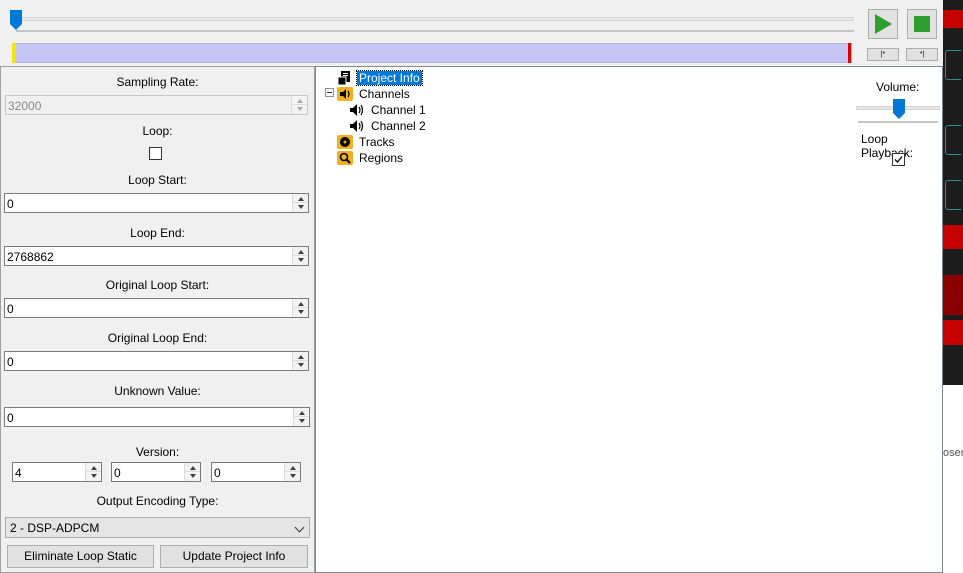 Image resolution: width=963 pixels, height=573 pixels. Describe the element at coordinates (156, 256) in the screenshot. I see `loop-end-input: 2768862` at that location.